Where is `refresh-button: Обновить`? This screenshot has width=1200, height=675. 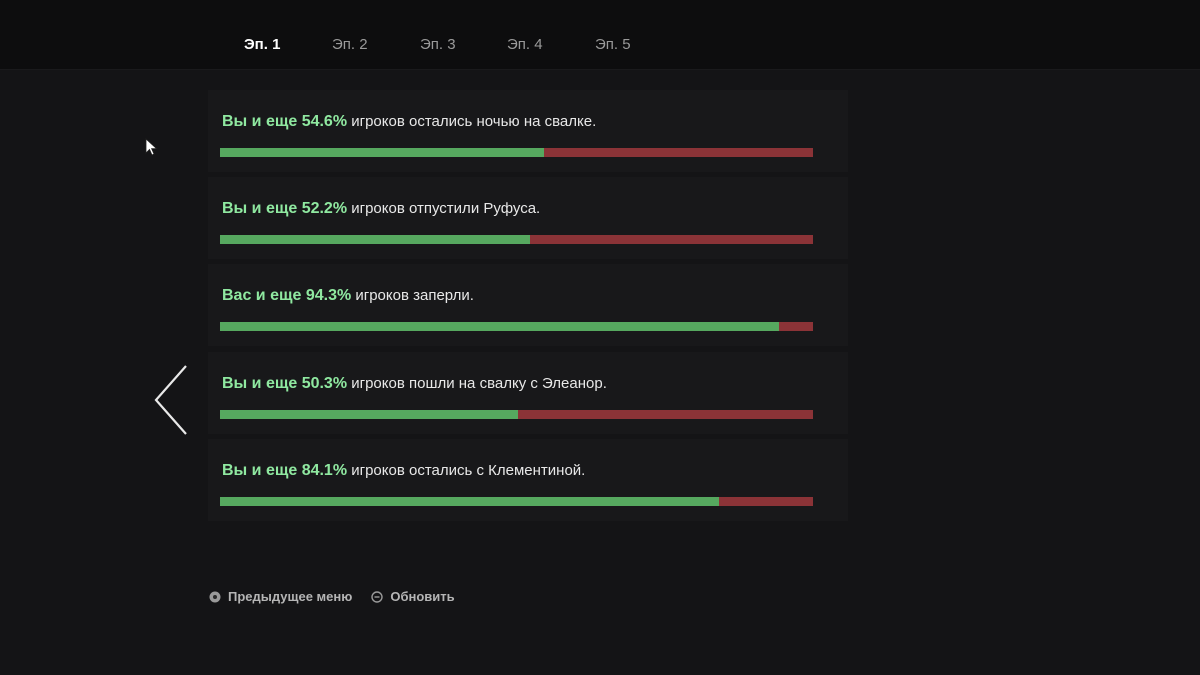 refresh-button: Обновить is located at coordinates (413, 596).